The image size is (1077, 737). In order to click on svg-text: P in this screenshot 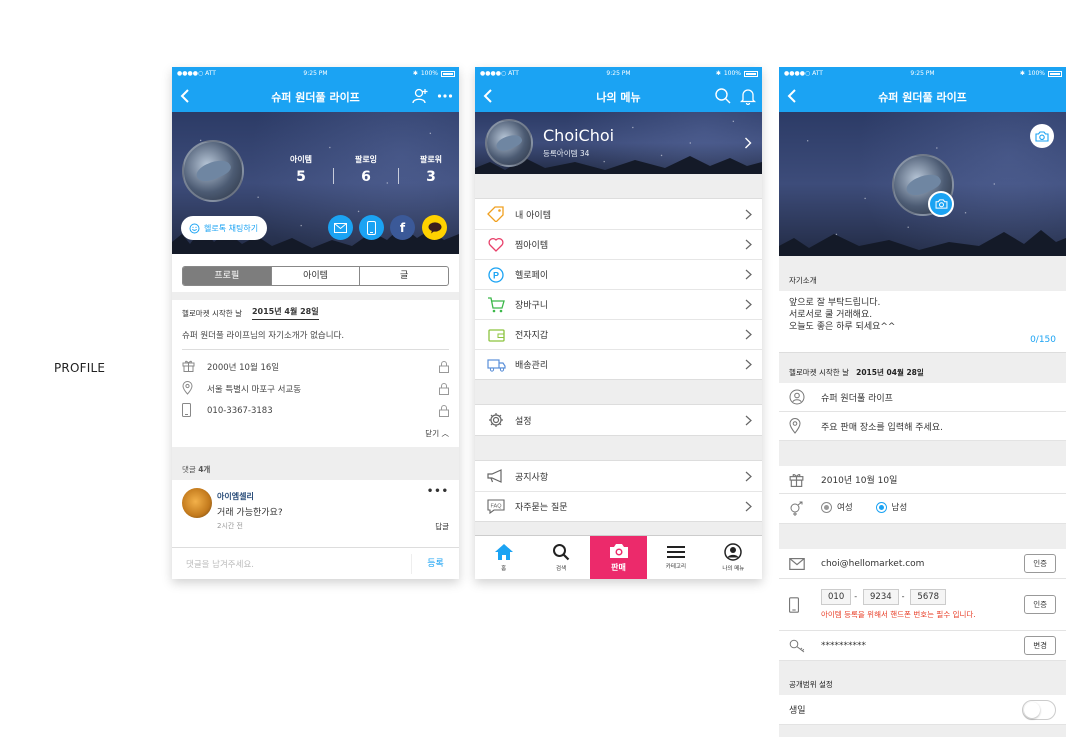, I will do `click(496, 275)`.